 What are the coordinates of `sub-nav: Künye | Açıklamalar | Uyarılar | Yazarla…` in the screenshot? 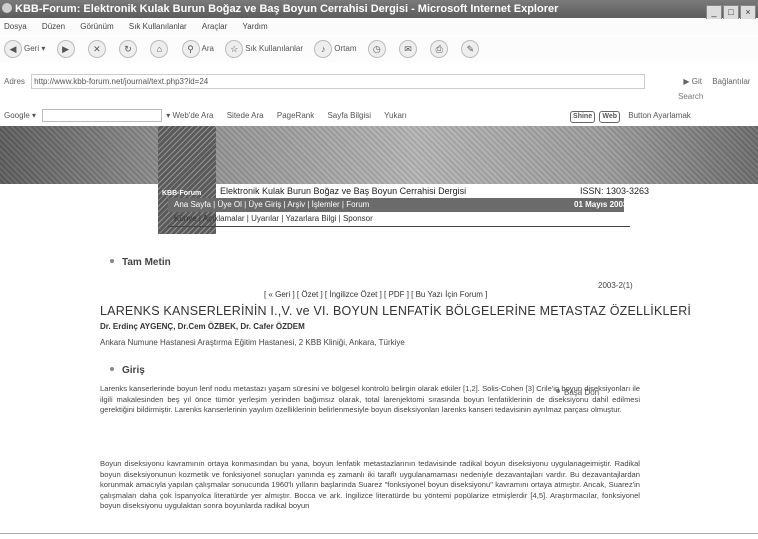 It's located at (399, 219).